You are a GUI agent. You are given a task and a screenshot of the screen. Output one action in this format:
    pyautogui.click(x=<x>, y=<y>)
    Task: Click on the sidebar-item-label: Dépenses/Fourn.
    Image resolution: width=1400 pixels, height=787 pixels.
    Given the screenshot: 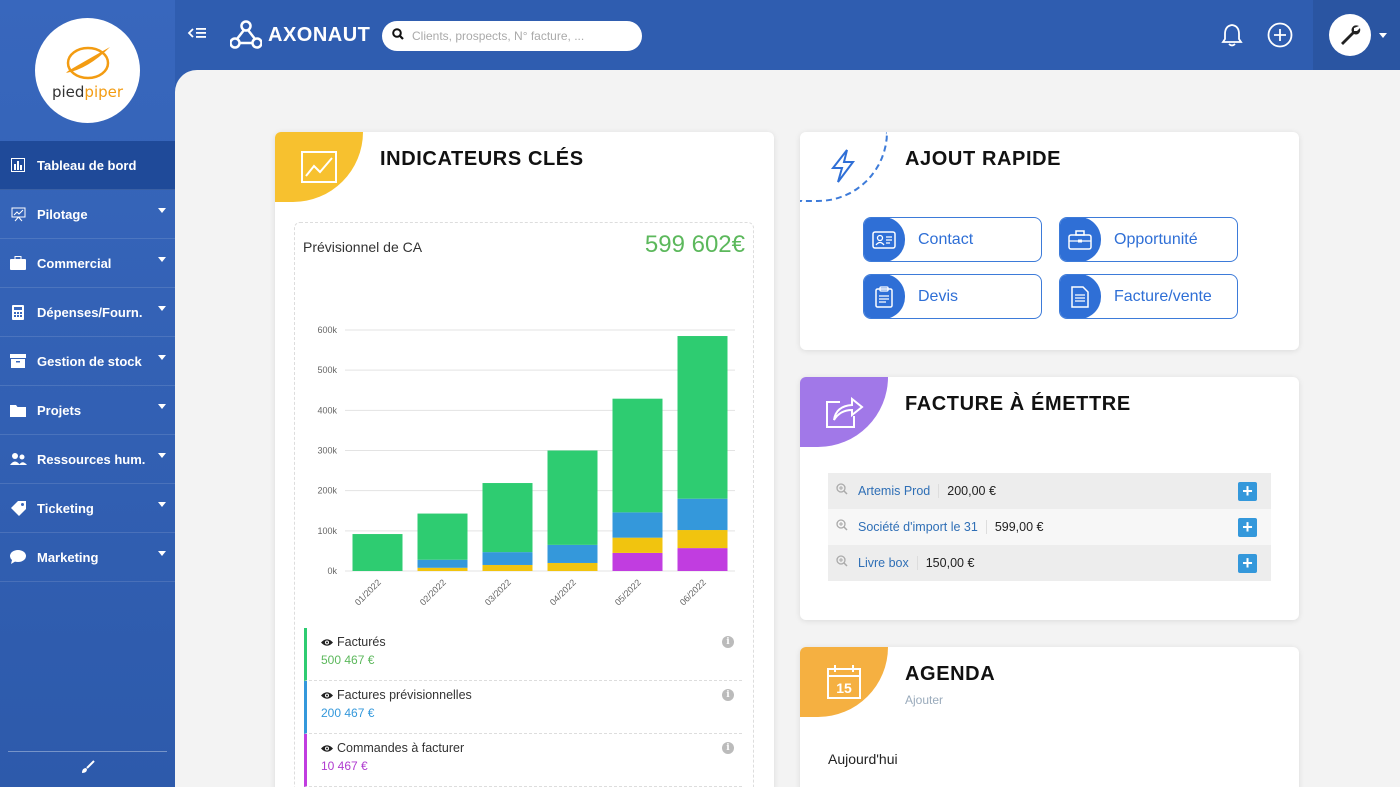 What is the action you would take?
    pyautogui.click(x=90, y=312)
    